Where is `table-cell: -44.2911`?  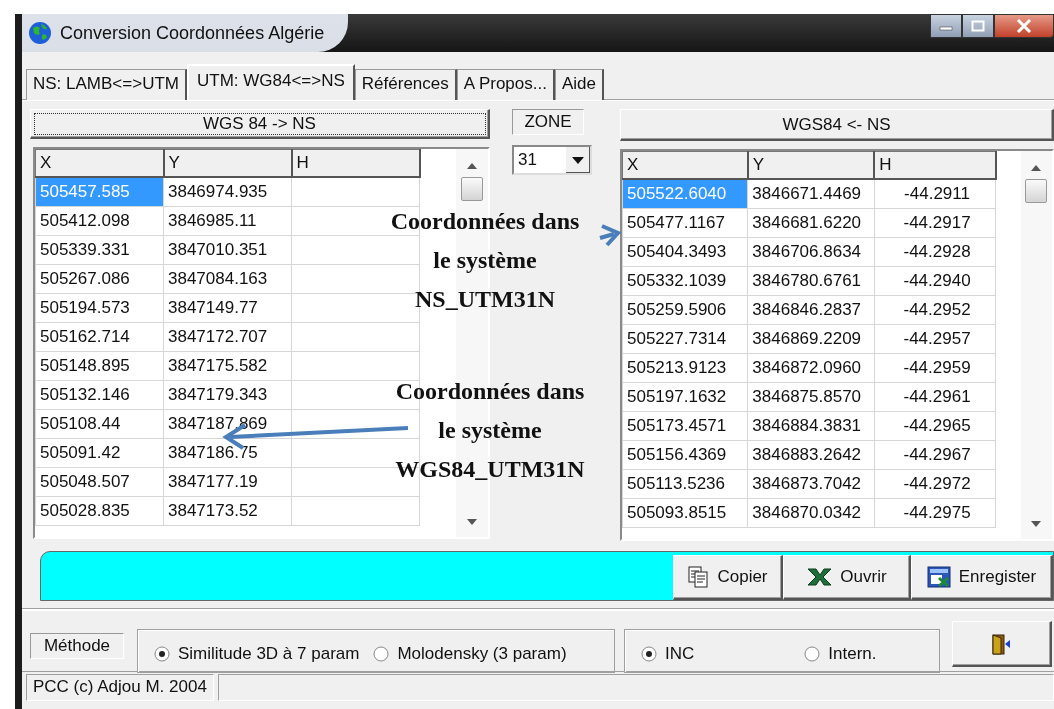 table-cell: -44.2911 is located at coordinates (935, 194).